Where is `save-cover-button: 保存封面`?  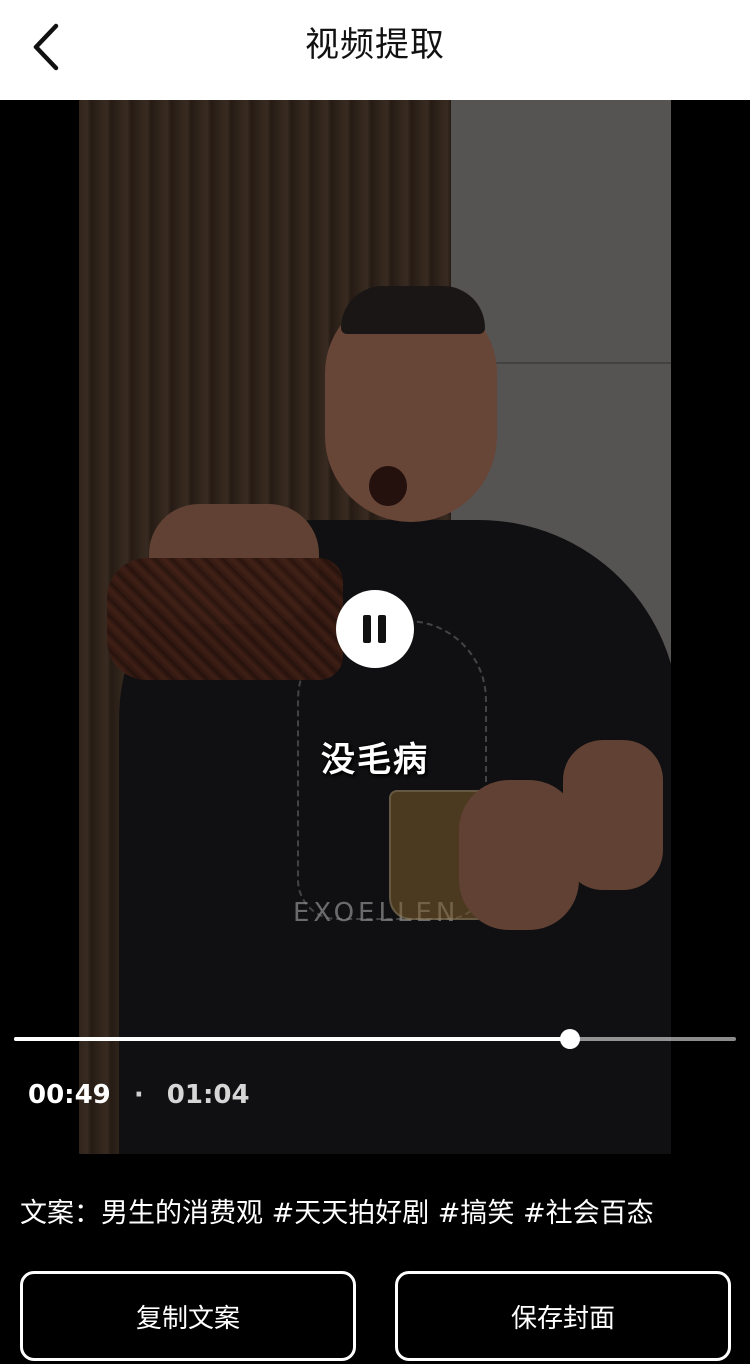
save-cover-button: 保存封面 is located at coordinates (563, 1316).